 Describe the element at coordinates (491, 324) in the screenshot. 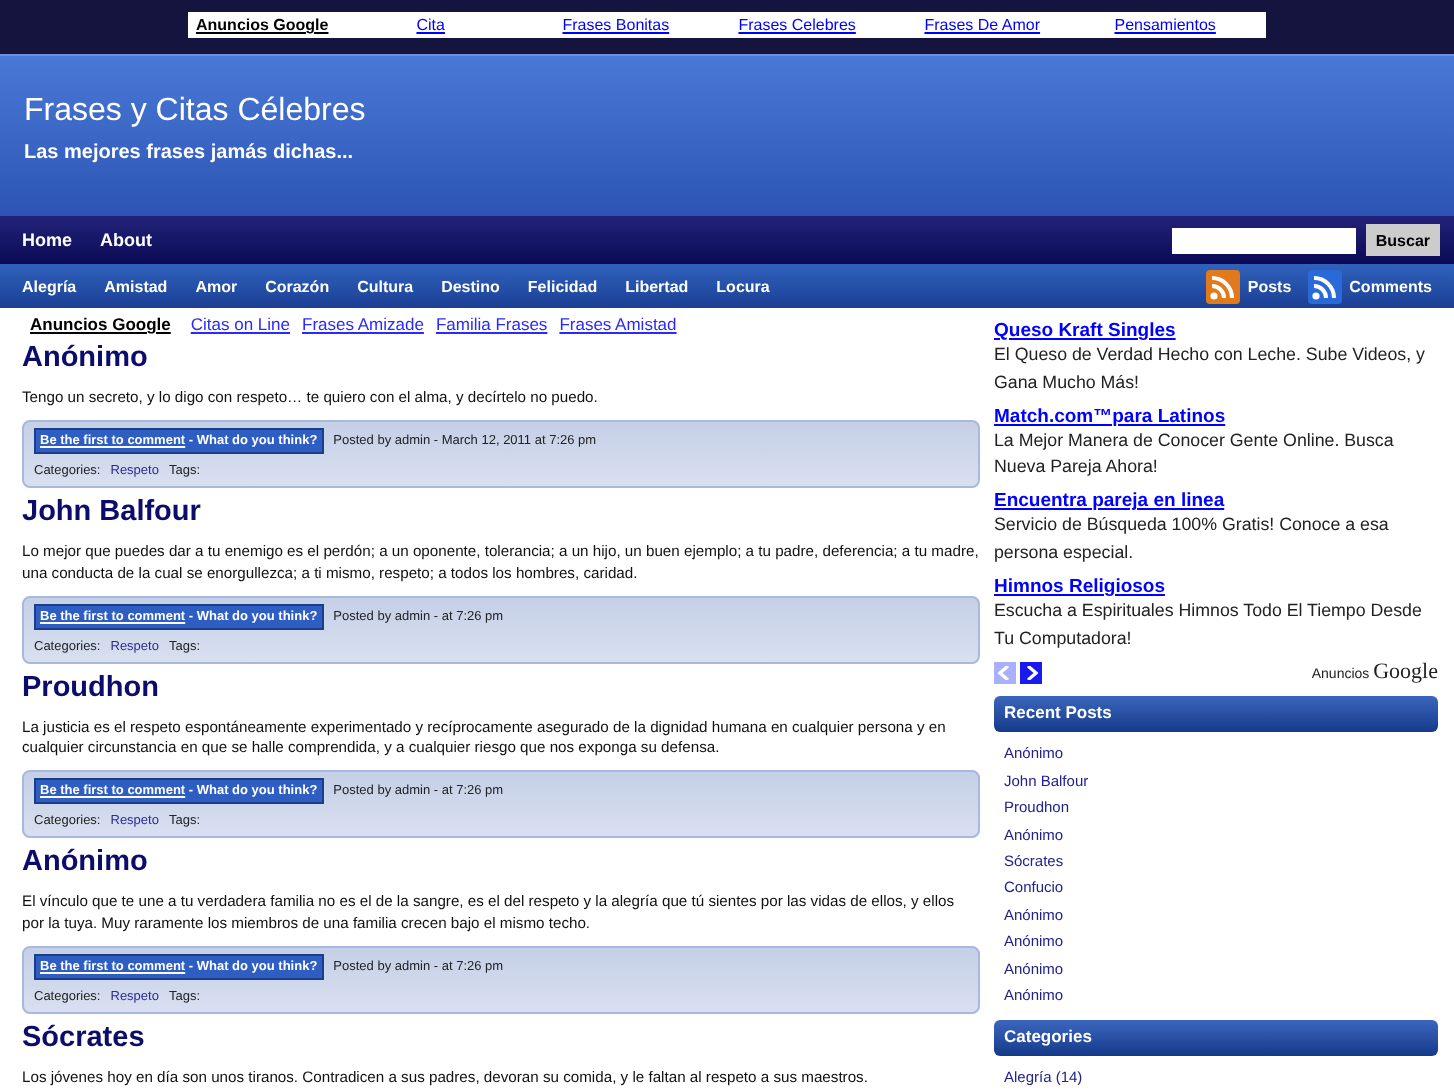

I see `ad-link: Familia Frases` at that location.